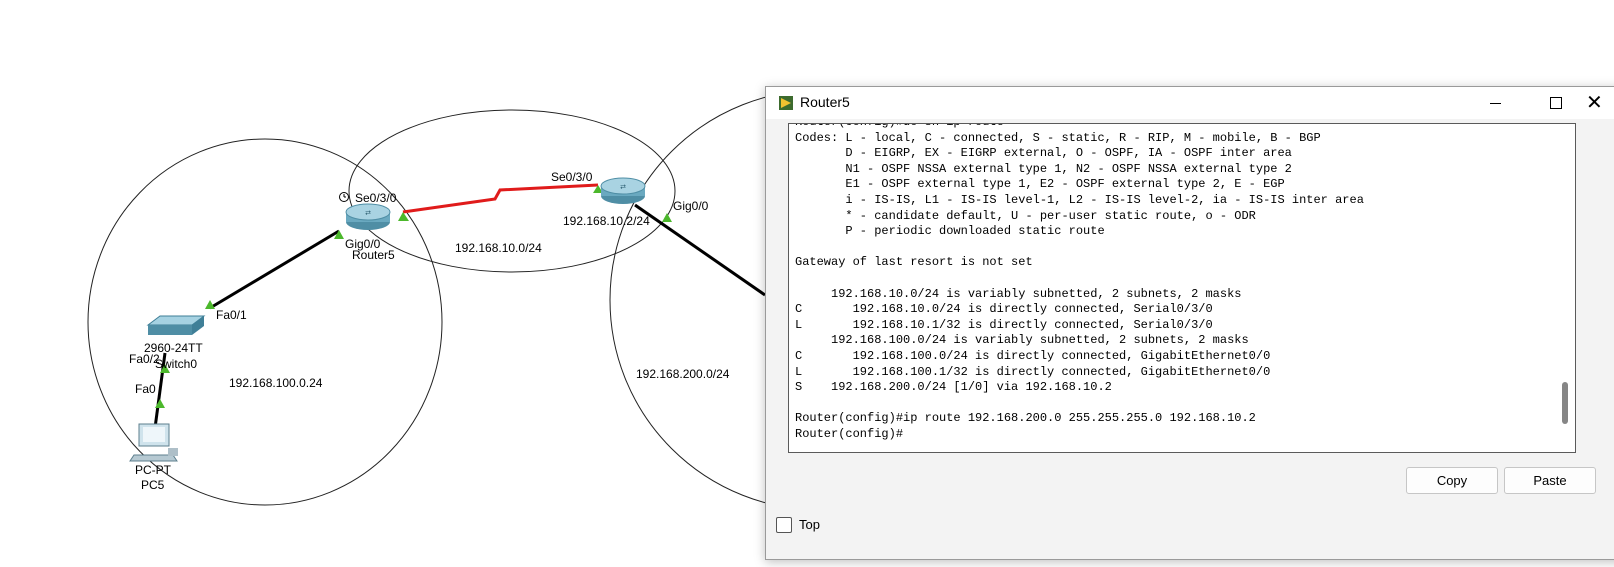 The width and height of the screenshot is (1614, 567). Describe the element at coordinates (153, 442) in the screenshot. I see `pc-icon` at that location.